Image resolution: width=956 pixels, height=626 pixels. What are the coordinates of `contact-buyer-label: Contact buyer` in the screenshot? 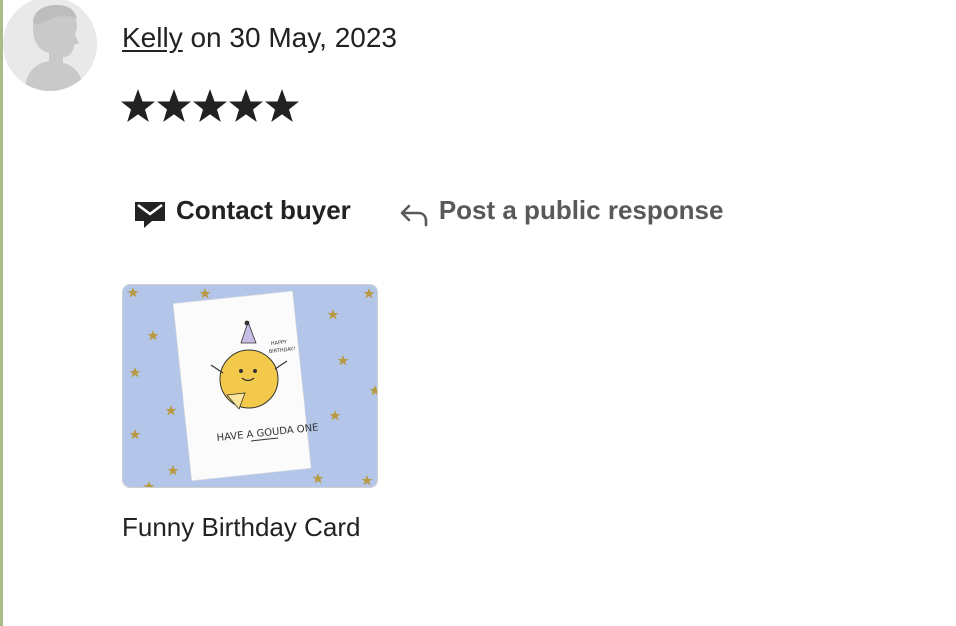 It's located at (263, 209).